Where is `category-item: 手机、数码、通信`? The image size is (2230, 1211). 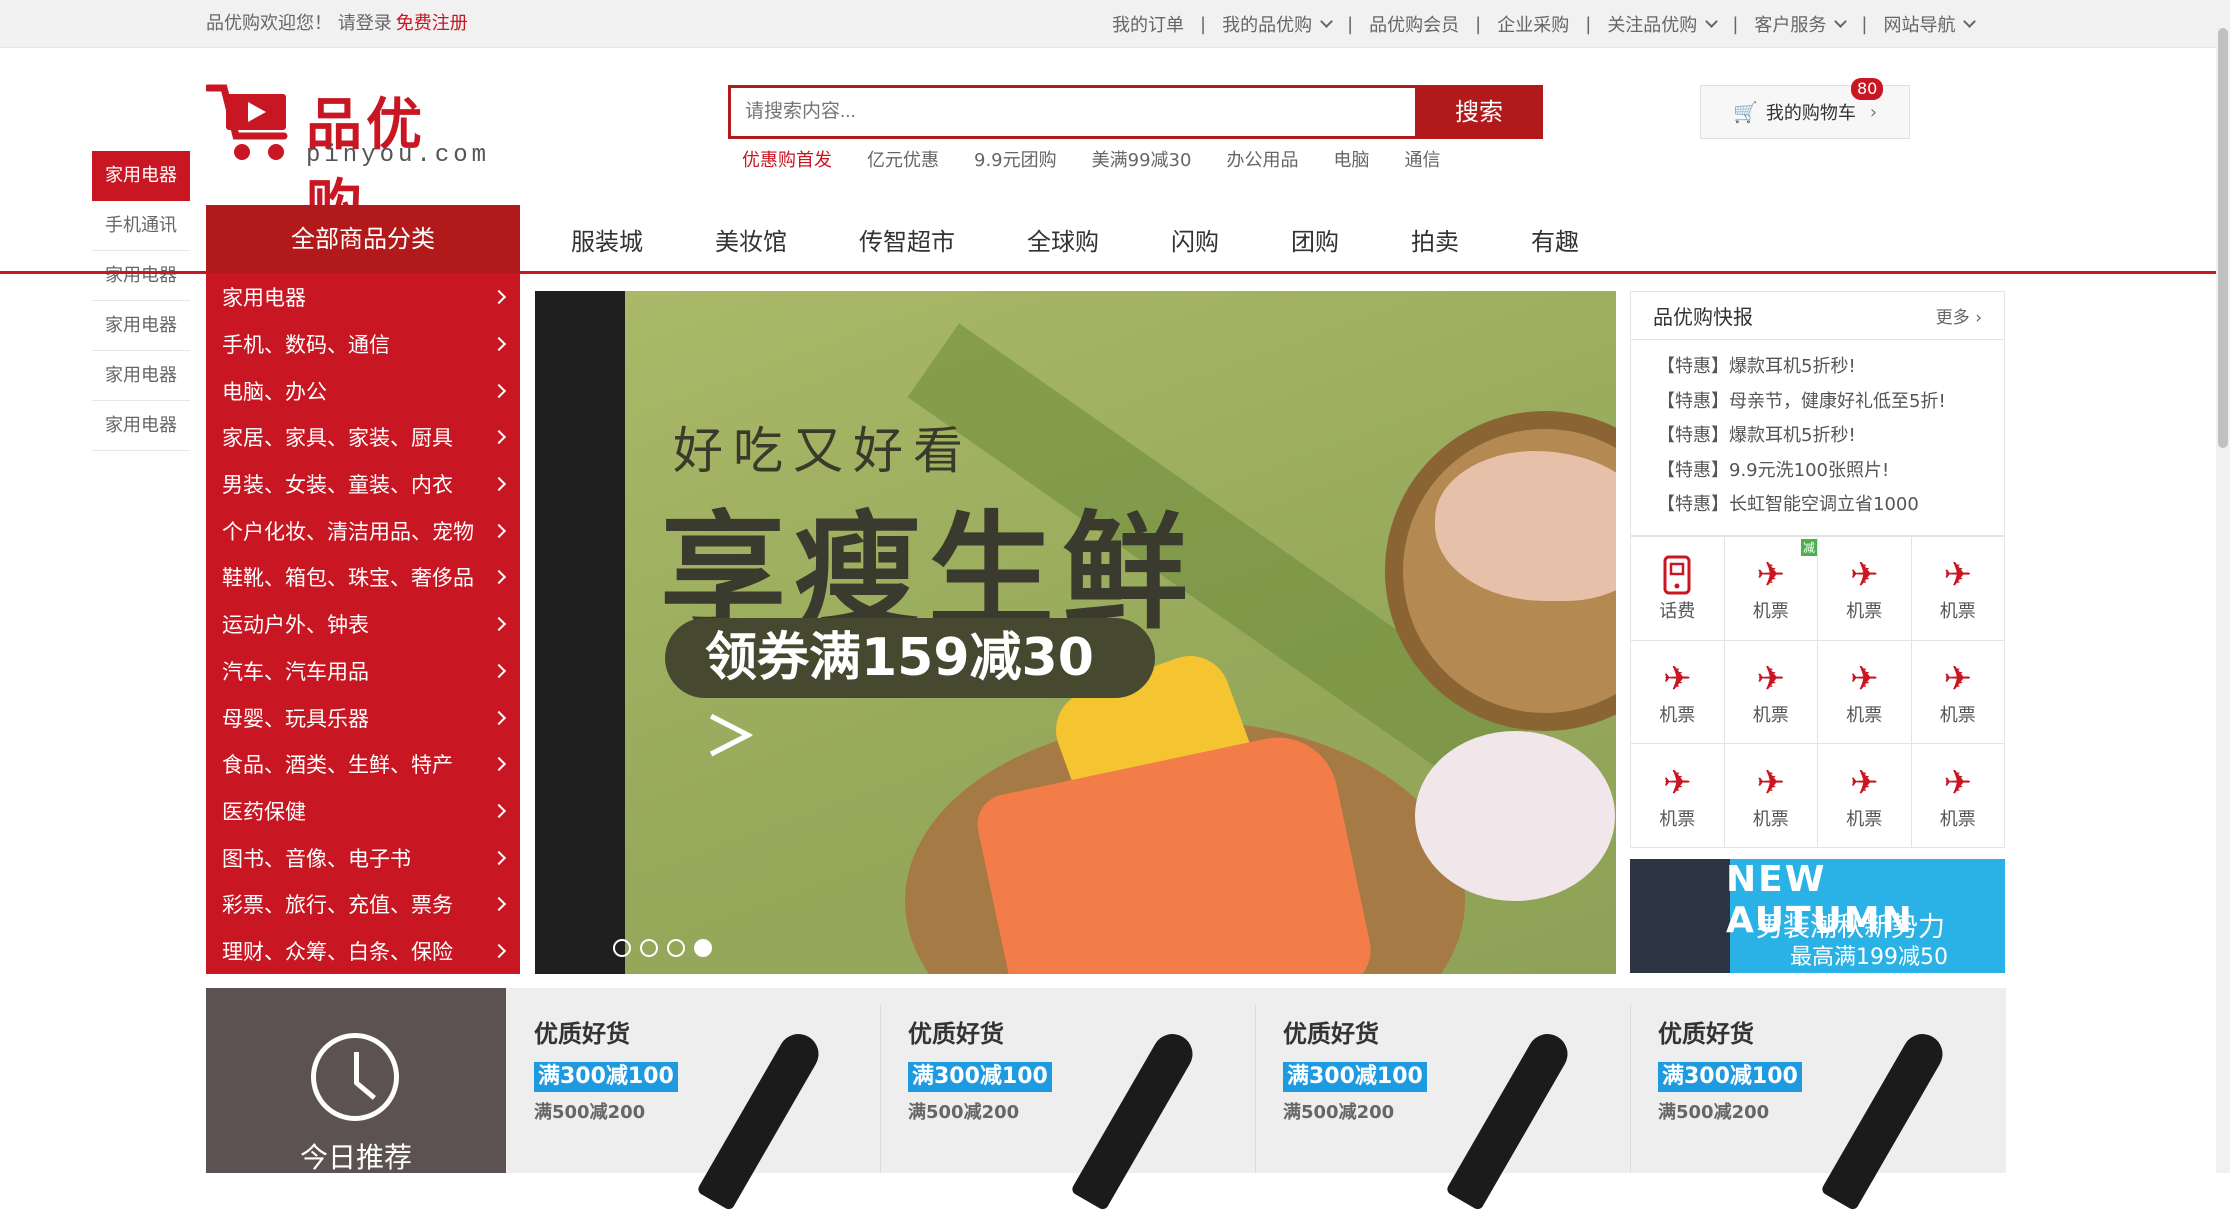
category-item: 手机、数码、通信 is located at coordinates (363, 344).